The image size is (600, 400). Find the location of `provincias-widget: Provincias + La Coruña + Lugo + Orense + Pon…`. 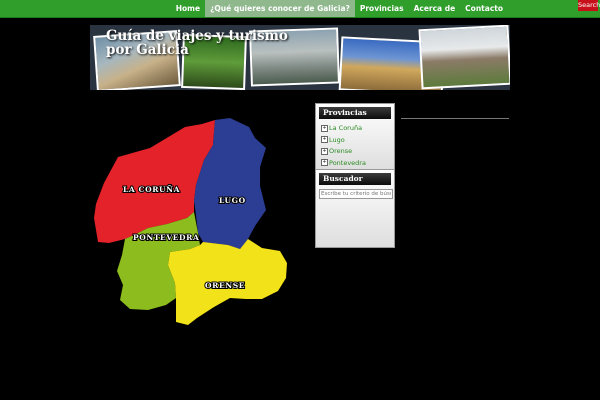

provincias-widget: Provincias + La Coruña + Lugo + Orense + Pon… is located at coordinates (355, 137).